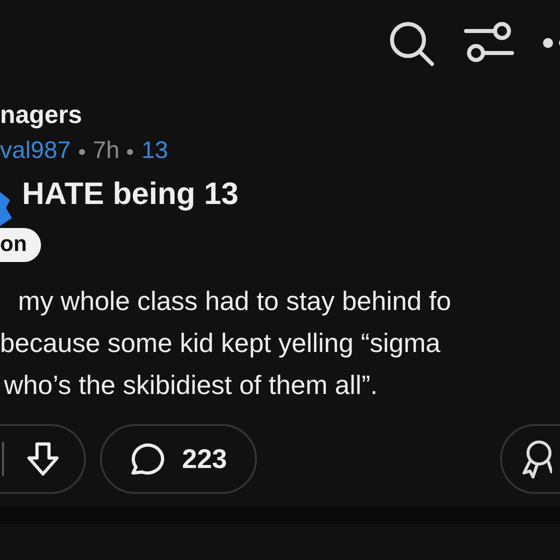 Image resolution: width=560 pixels, height=560 pixels. I want to click on post-title: HATE being 13, so click(130, 194).